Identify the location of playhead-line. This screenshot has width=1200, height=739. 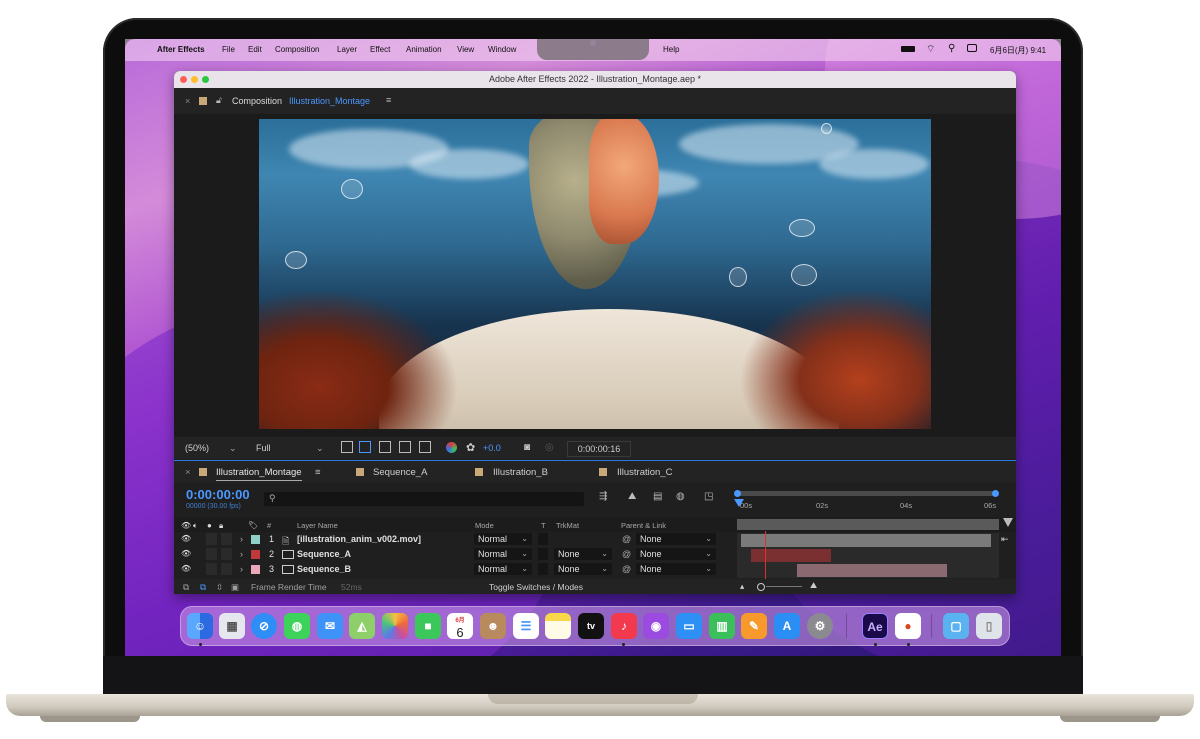
(765, 555).